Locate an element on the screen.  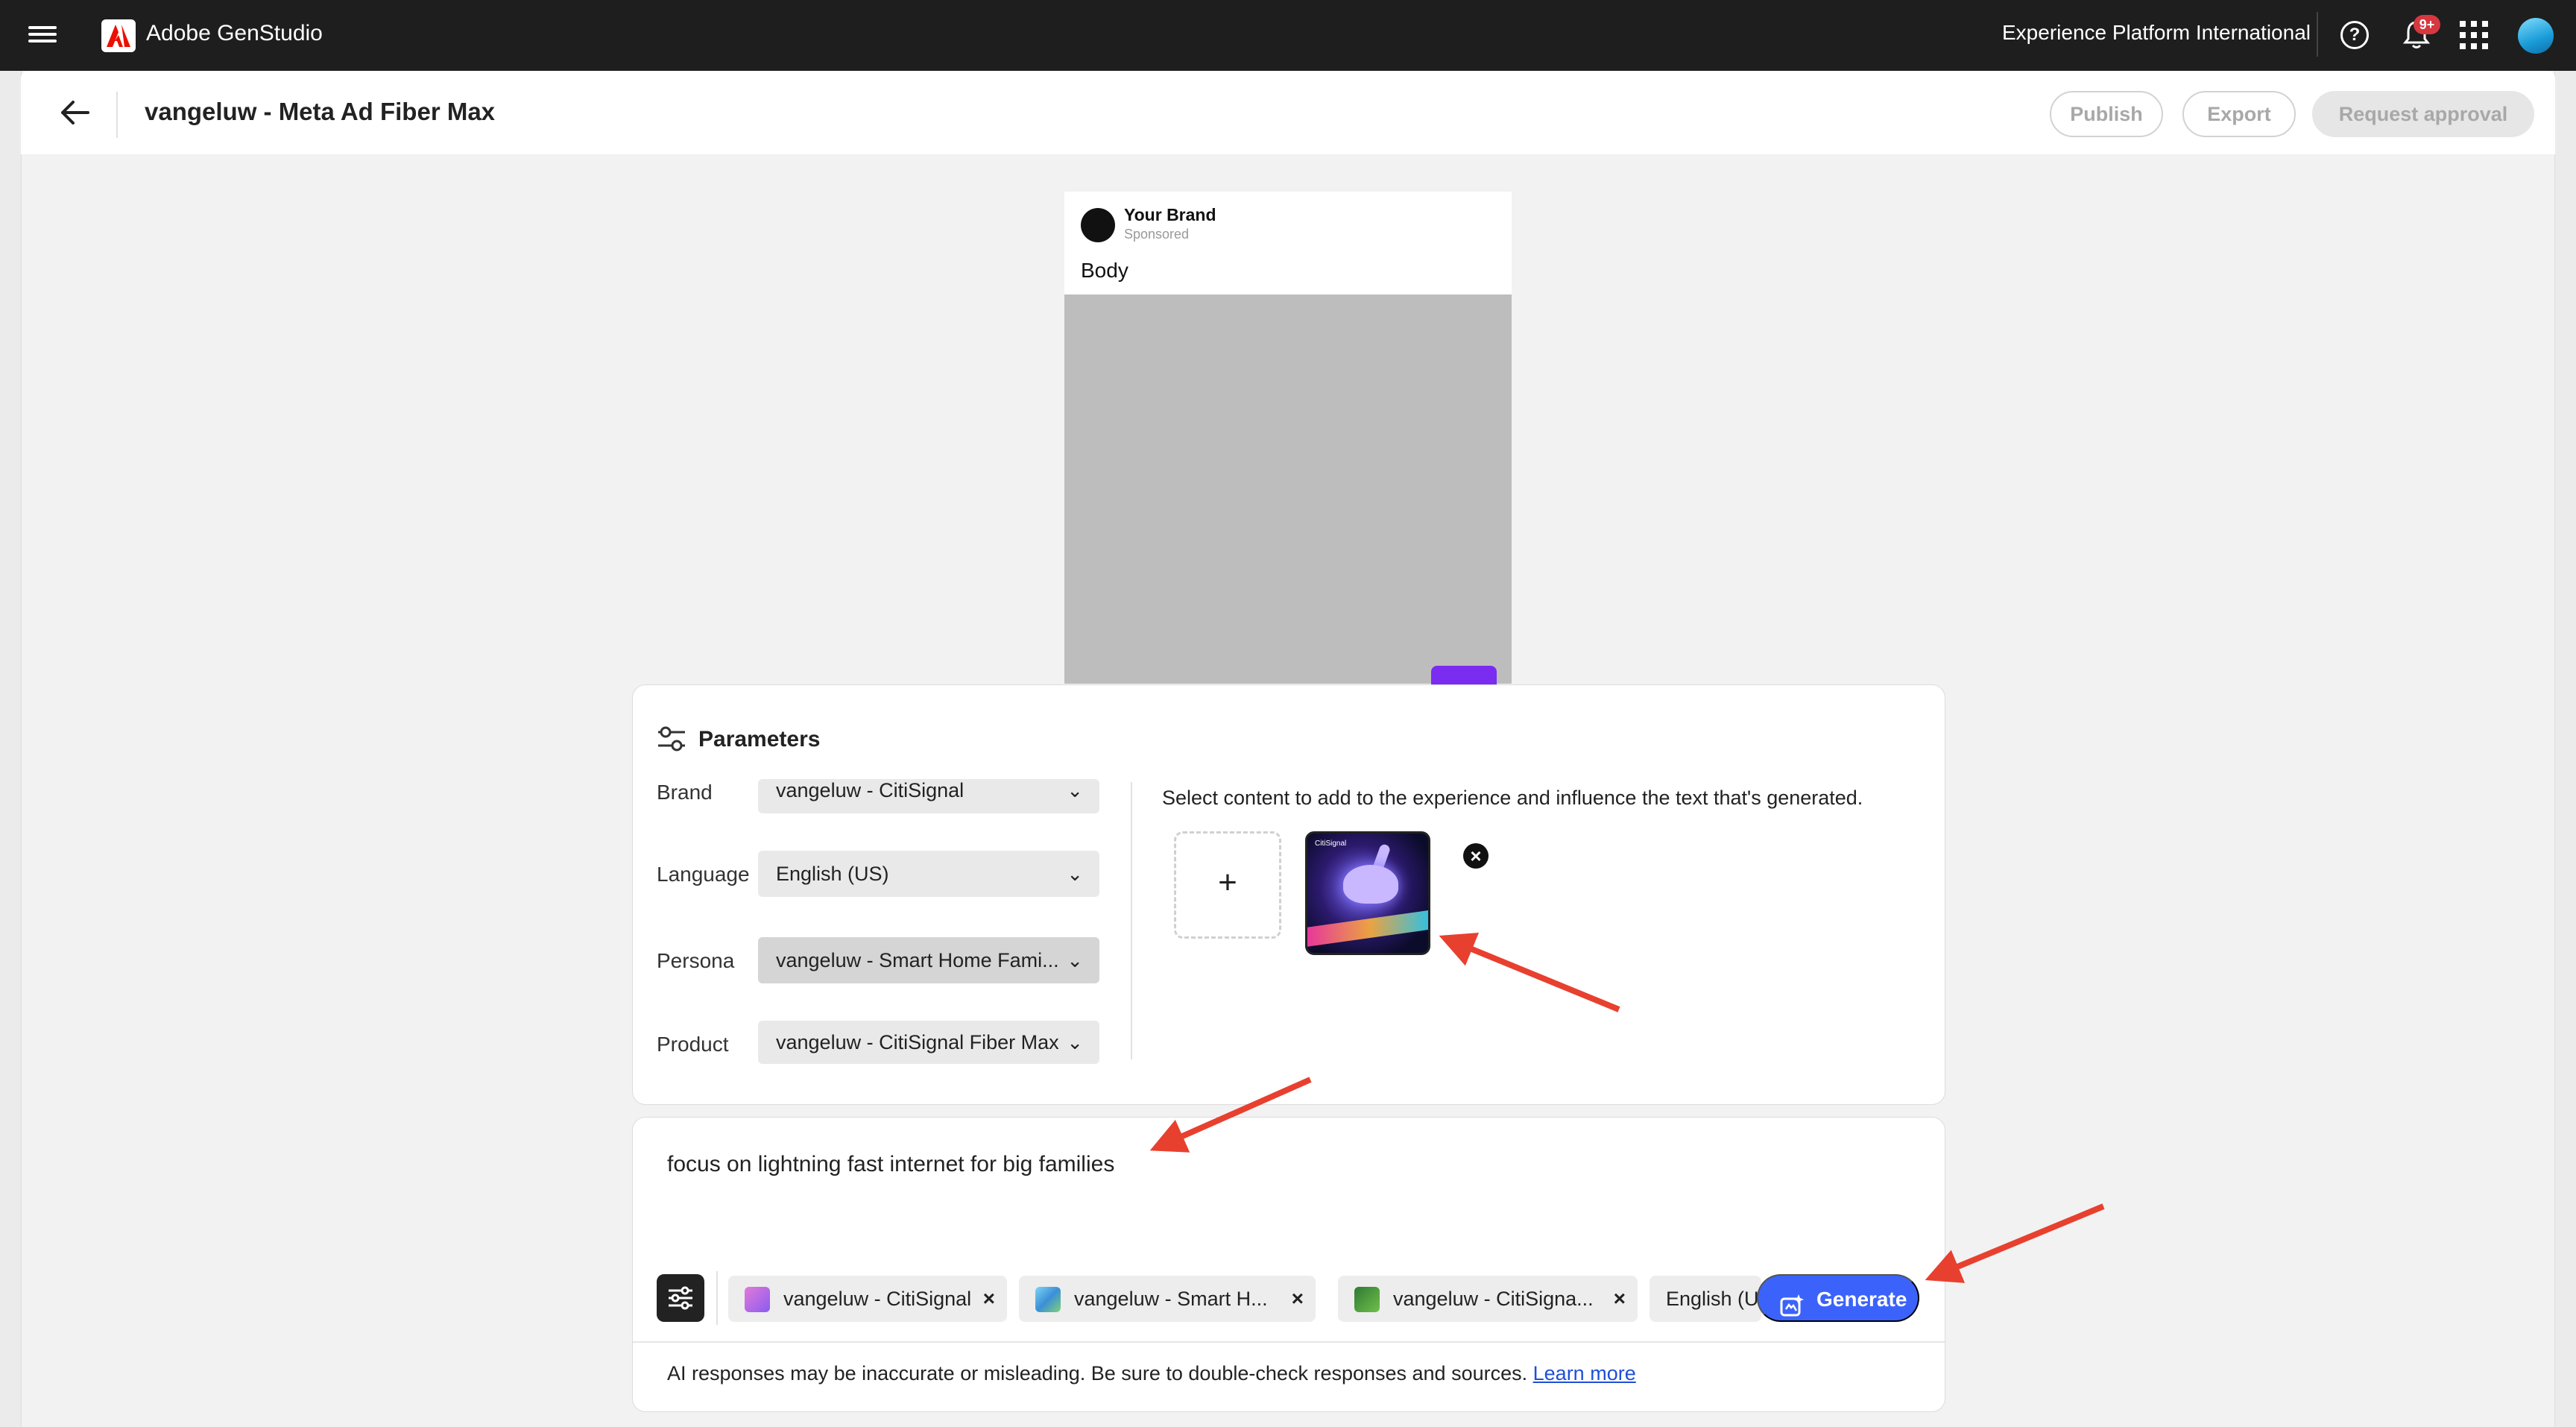
language-label: Language is located at coordinates (703, 874).